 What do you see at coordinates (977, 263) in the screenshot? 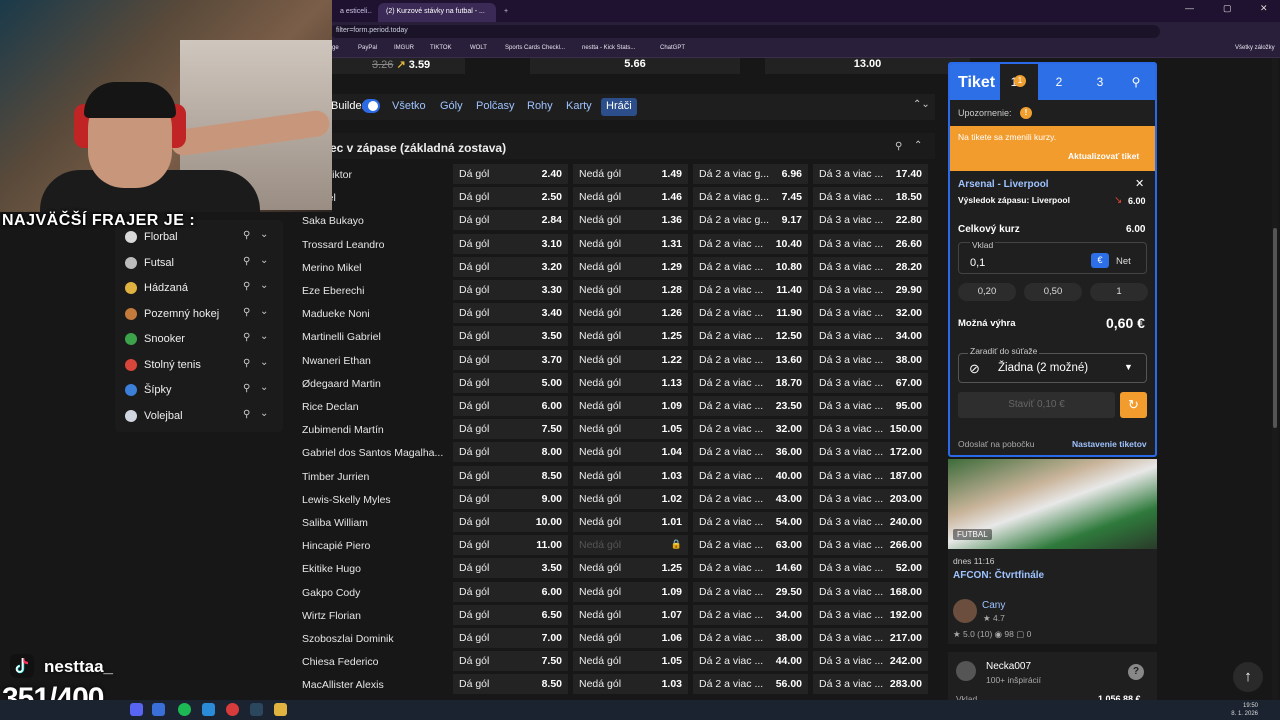
I see `stake-value: 0,1` at bounding box center [977, 263].